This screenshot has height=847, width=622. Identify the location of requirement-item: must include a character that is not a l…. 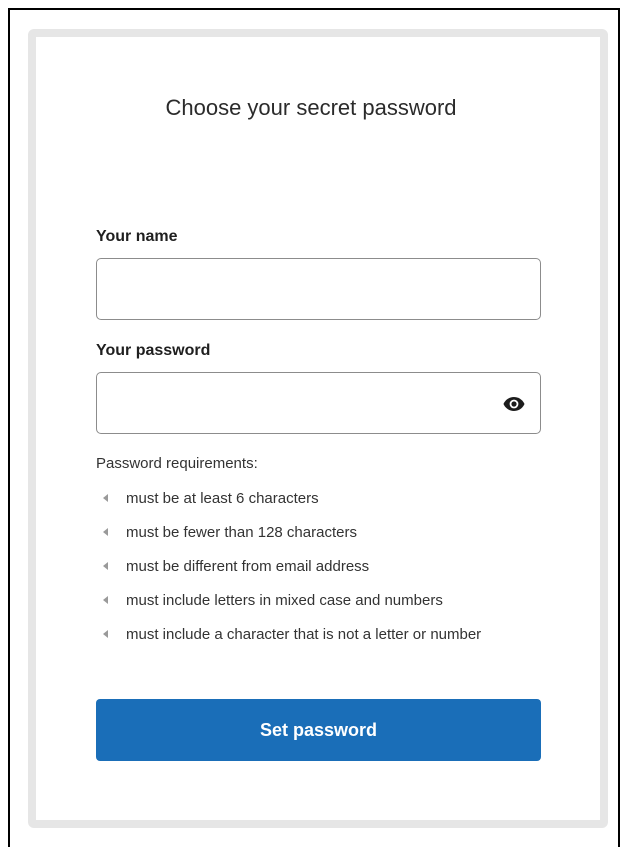
(316, 634).